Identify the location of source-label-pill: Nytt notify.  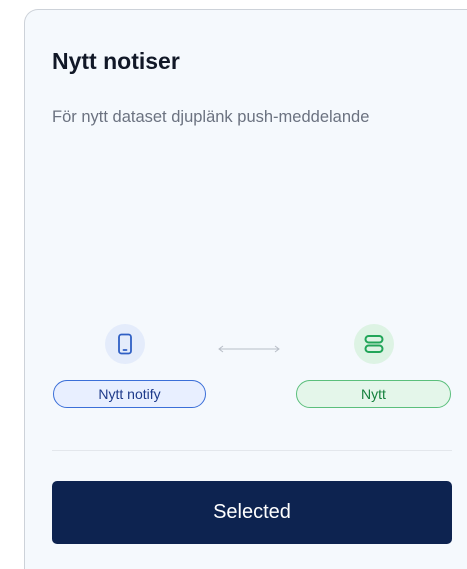
(129, 394).